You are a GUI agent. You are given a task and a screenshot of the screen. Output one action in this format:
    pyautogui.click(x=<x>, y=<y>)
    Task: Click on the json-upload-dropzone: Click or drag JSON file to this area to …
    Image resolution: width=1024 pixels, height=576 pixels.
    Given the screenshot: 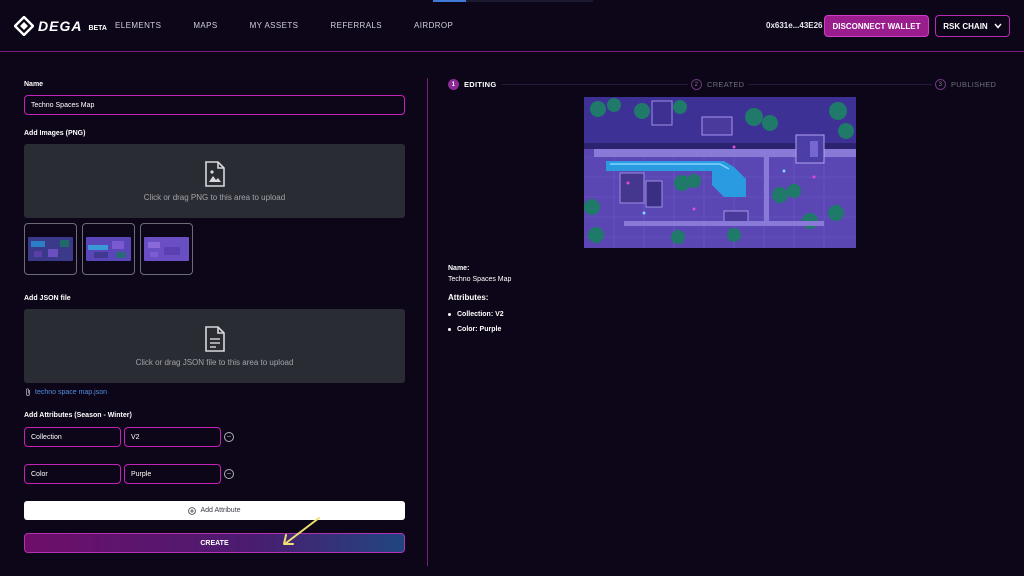 What is the action you would take?
    pyautogui.click(x=214, y=346)
    